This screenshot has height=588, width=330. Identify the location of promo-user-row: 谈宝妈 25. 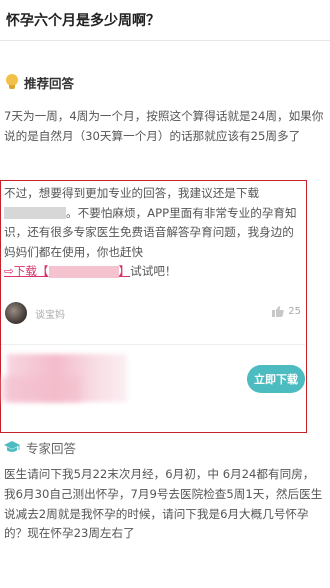
(153, 314).